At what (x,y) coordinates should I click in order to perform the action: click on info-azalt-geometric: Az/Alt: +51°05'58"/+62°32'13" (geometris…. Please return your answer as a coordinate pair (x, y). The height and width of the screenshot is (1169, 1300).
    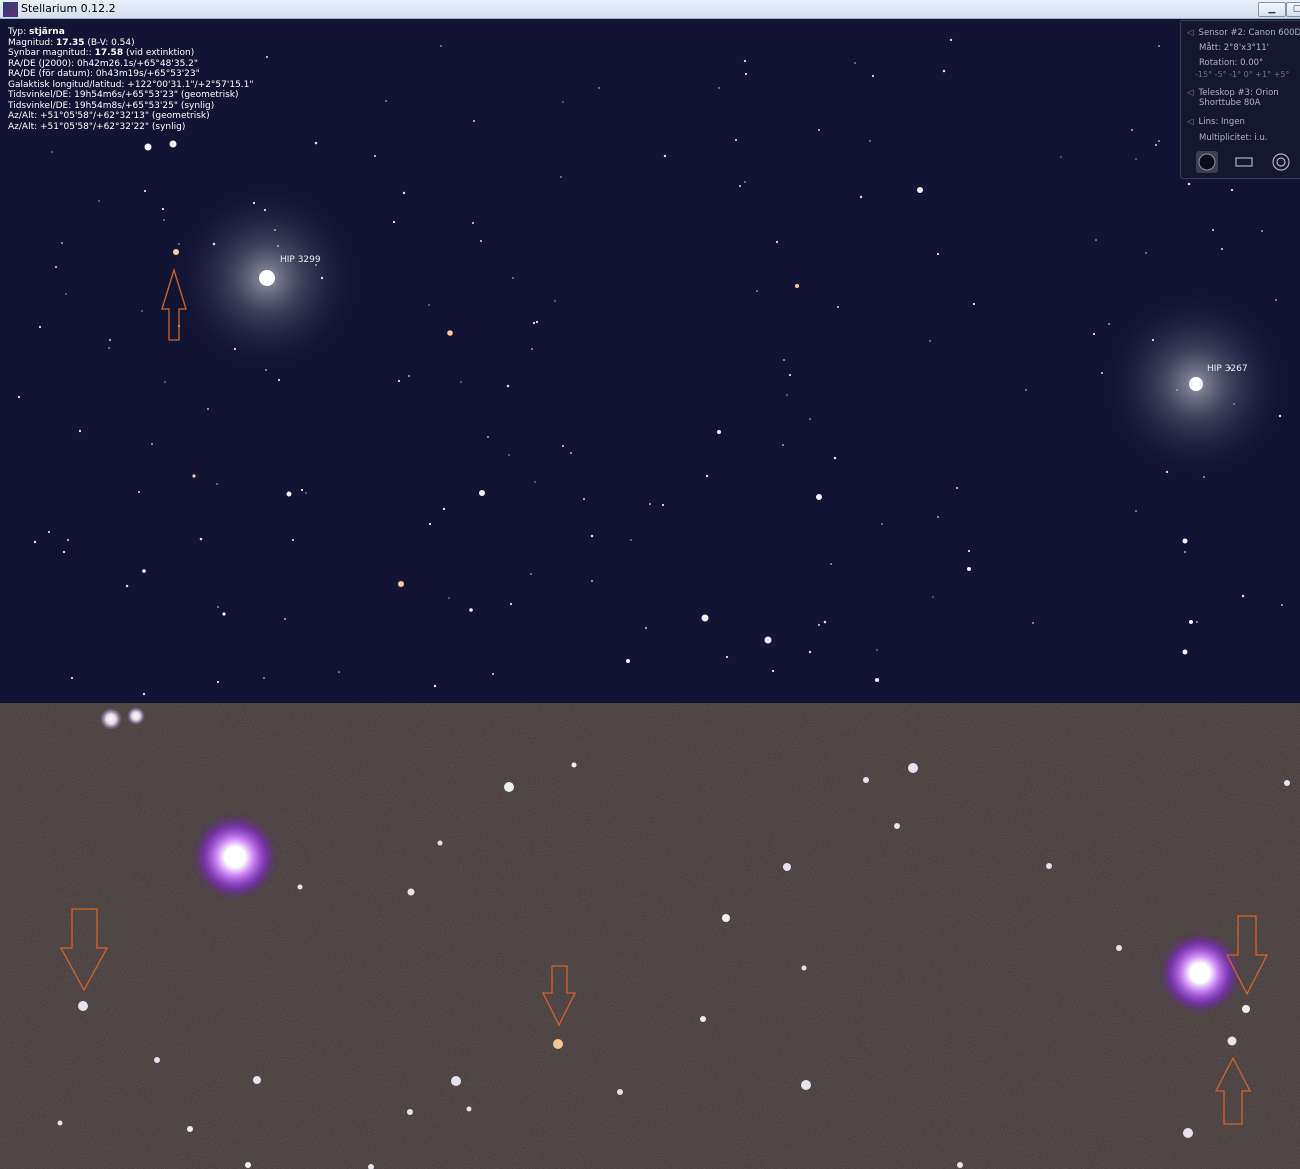
    Looking at the image, I should click on (109, 116).